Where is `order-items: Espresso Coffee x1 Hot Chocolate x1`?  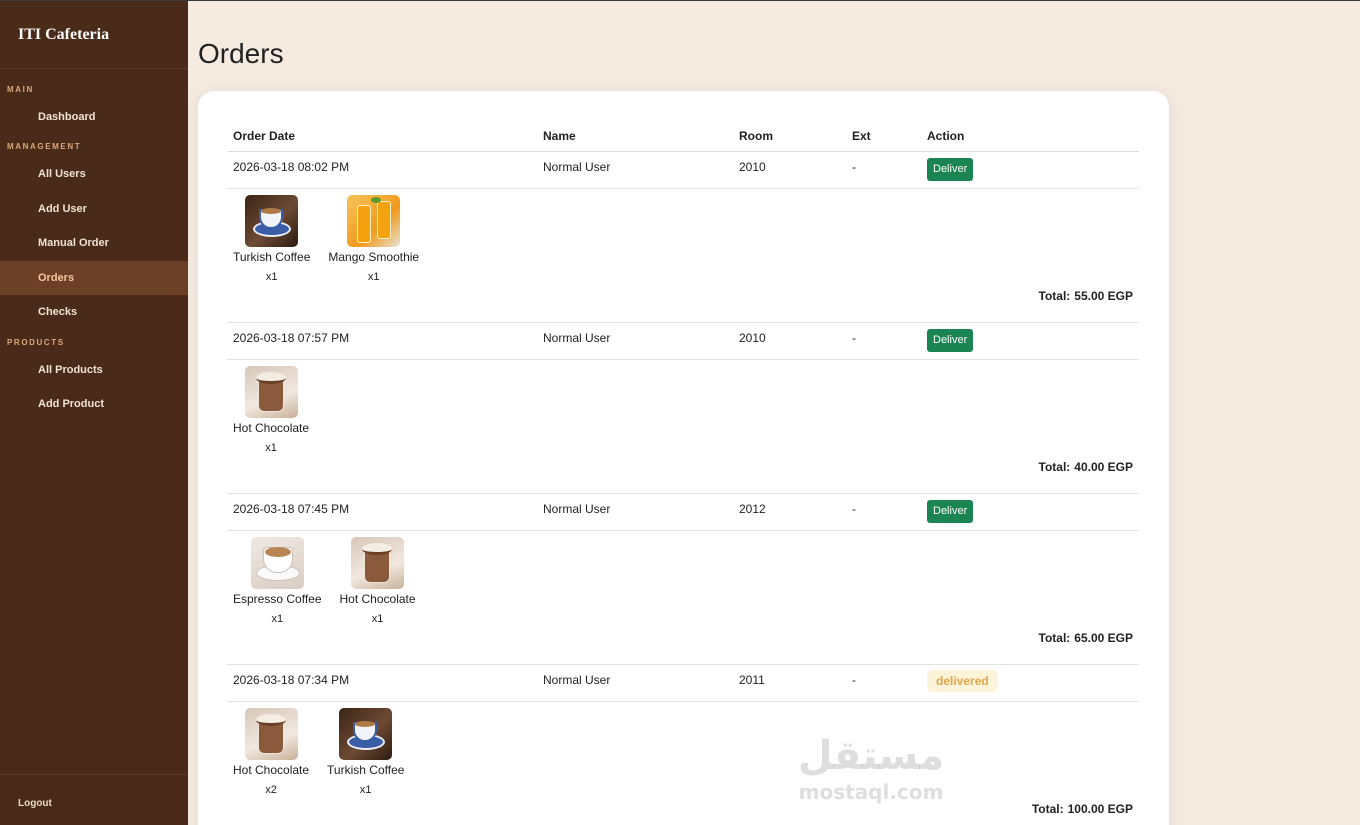
order-items: Espresso Coffee x1 Hot Chocolate x1 is located at coordinates (683, 579).